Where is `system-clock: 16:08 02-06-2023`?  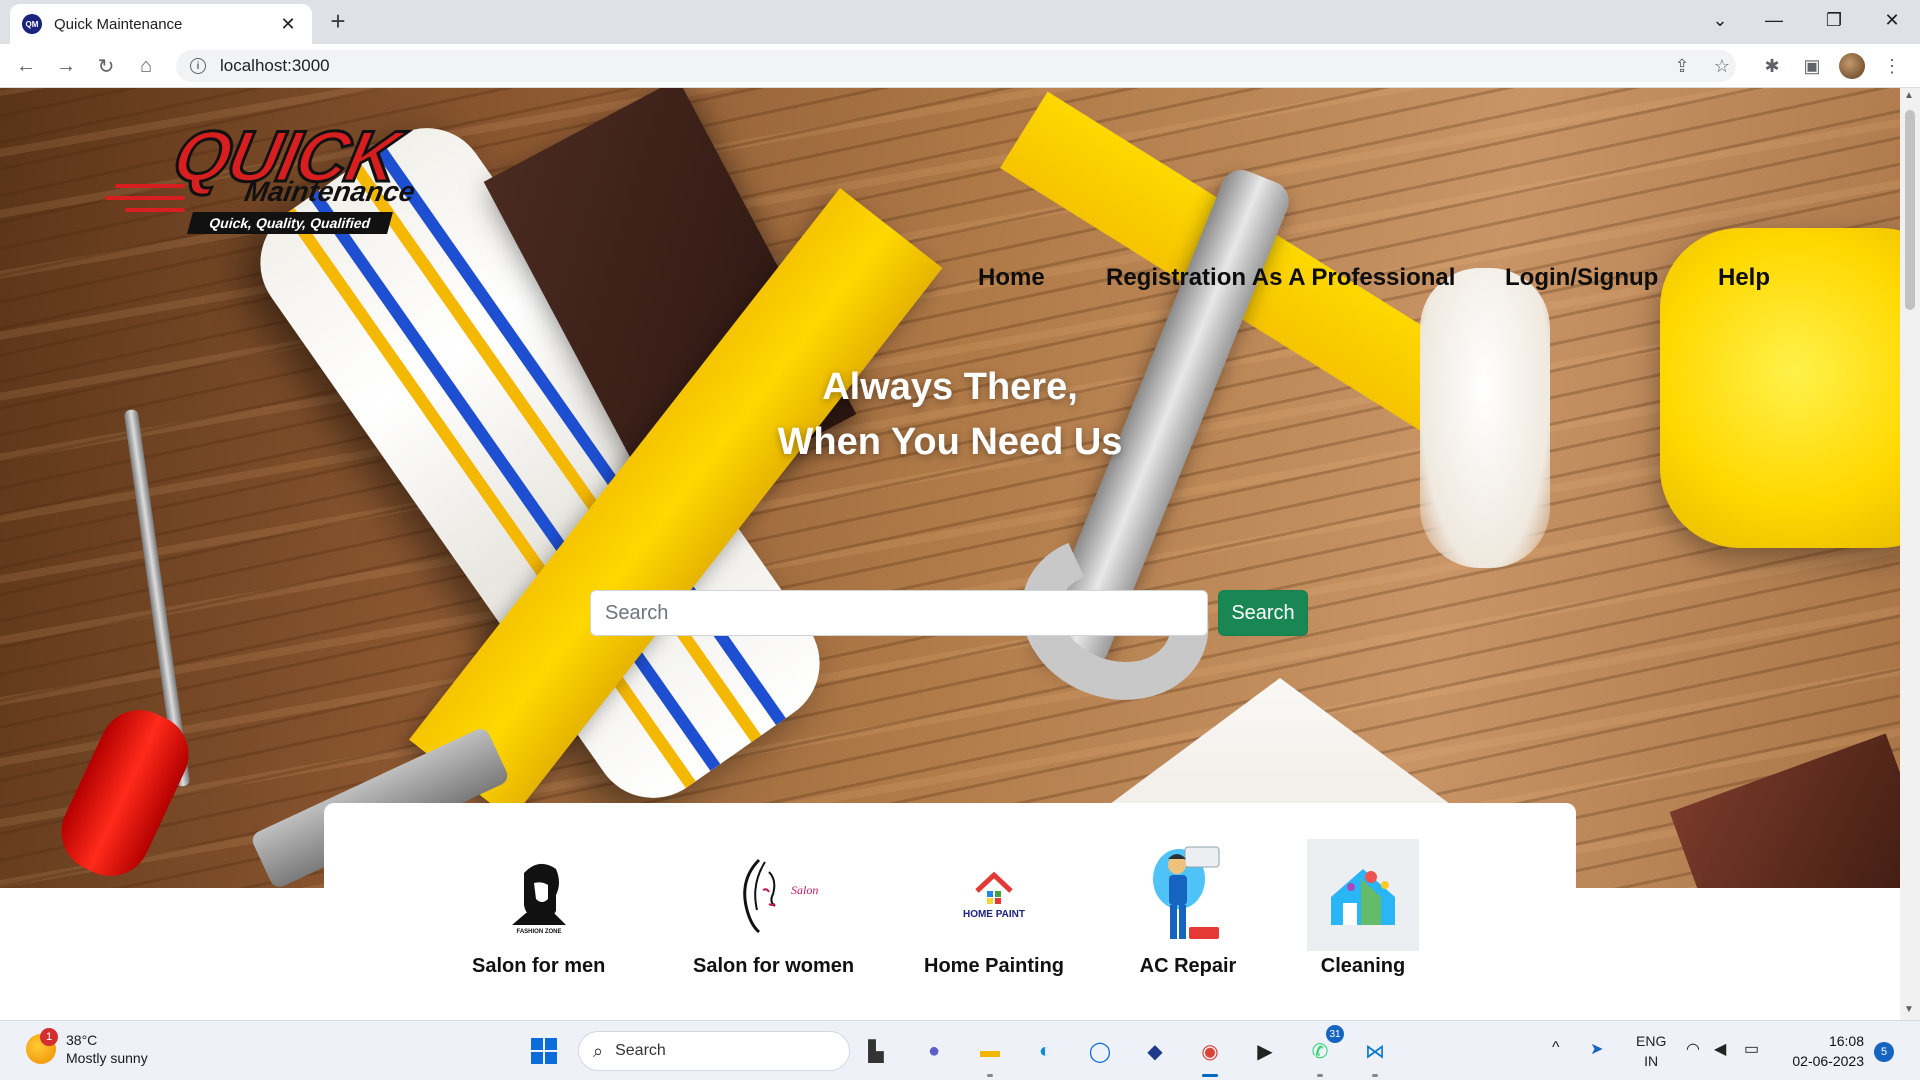
system-clock: 16:08 02-06-2023 is located at coordinates (1824, 1051).